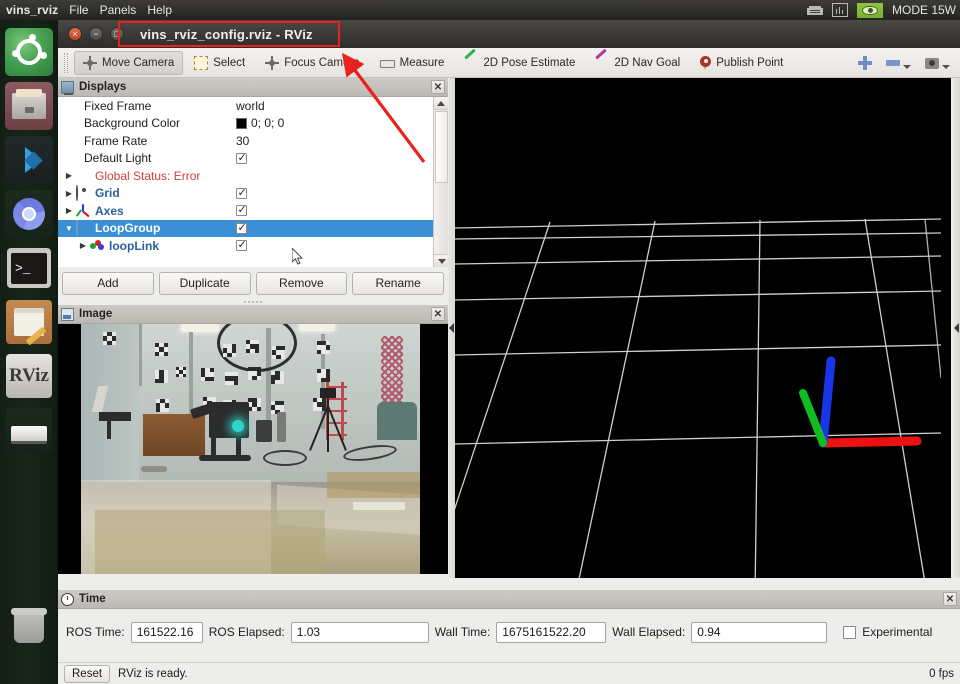 The image size is (960, 684). What do you see at coordinates (312, 63) in the screenshot?
I see `tool-focus-camera: Focus Camera` at bounding box center [312, 63].